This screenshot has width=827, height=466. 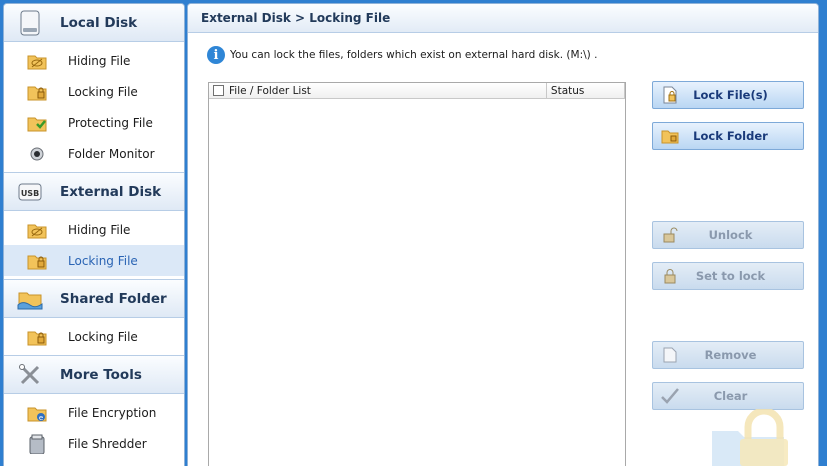 I want to click on section-local-disk: Local Disk, so click(x=94, y=23).